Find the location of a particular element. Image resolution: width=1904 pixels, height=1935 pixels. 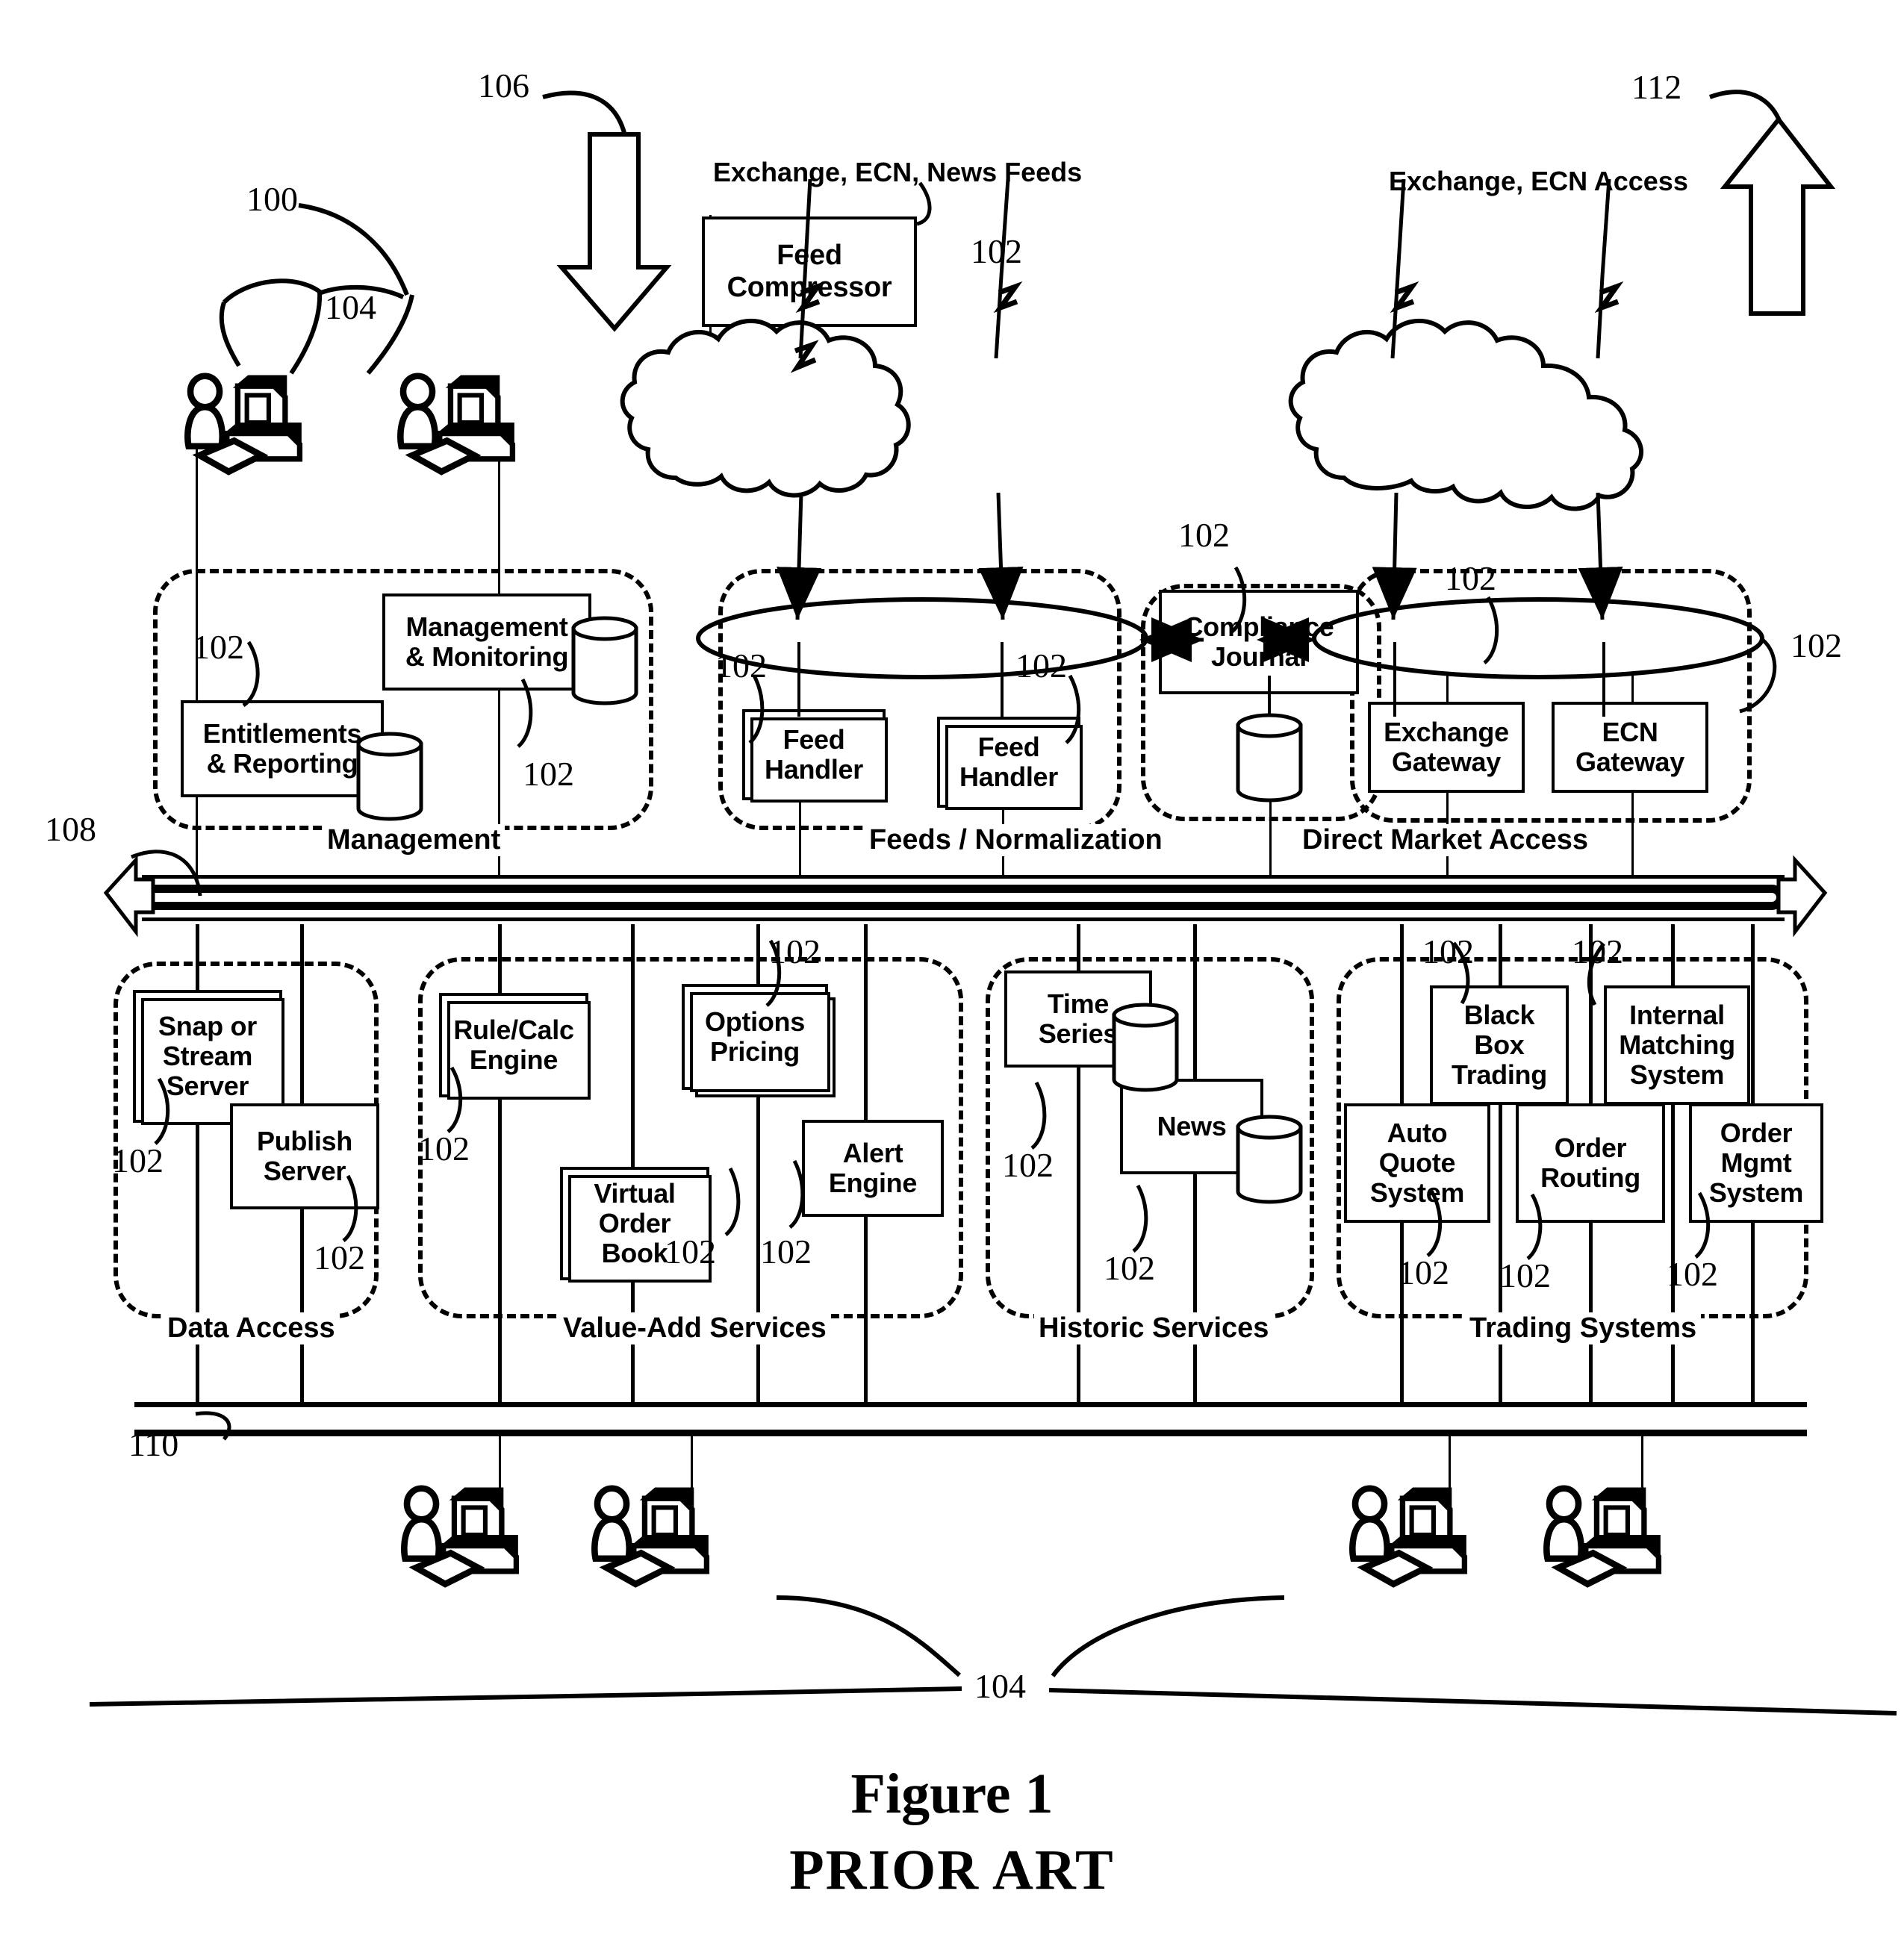

ref-102-timeseries: 102 is located at coordinates (1028, 1165).